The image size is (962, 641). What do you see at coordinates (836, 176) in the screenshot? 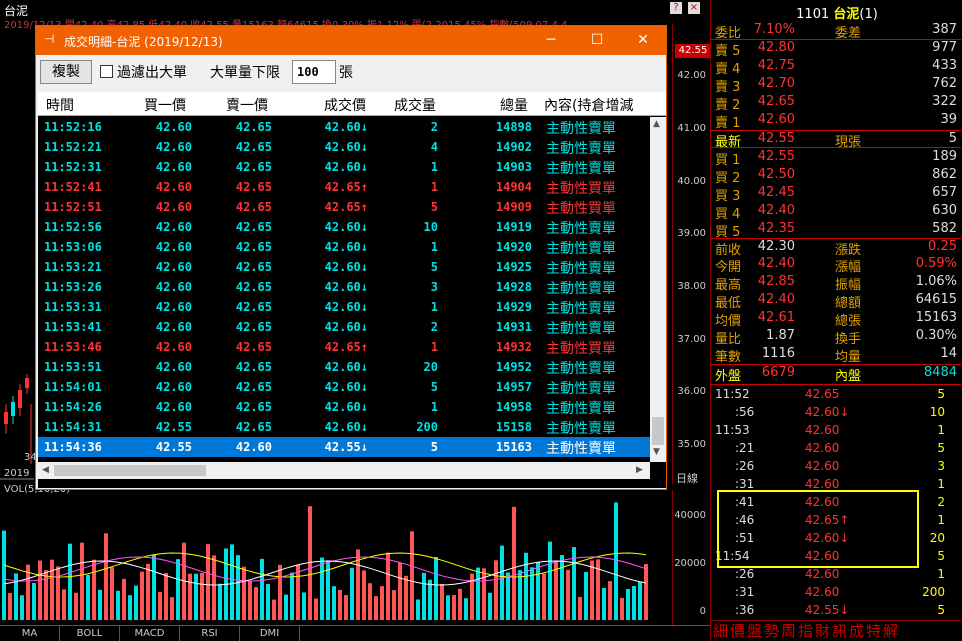
I see `bid-row: 買 2 42.50 862` at bounding box center [836, 176].